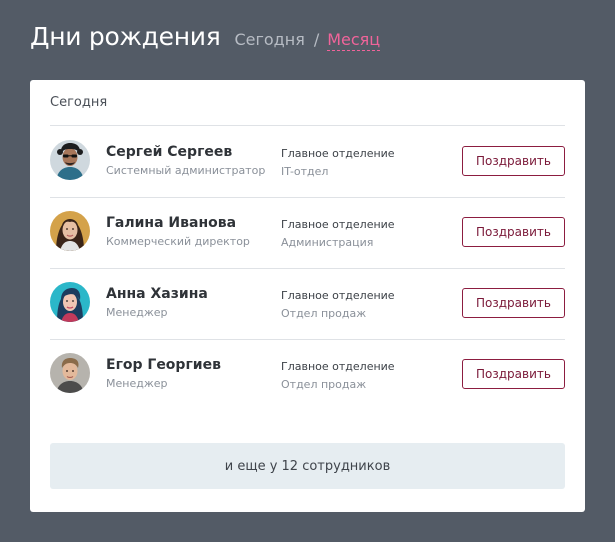 The height and width of the screenshot is (542, 615). What do you see at coordinates (354, 40) in the screenshot?
I see `tab-month: Месяц` at bounding box center [354, 40].